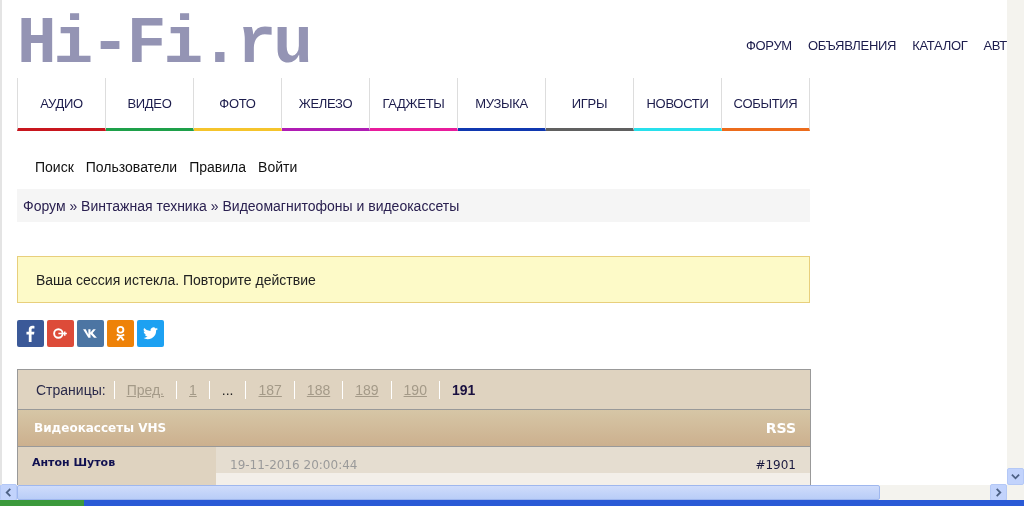 Image resolution: width=1024 pixels, height=506 pixels. What do you see at coordinates (100, 428) in the screenshot?
I see `topic-title: Видеокассеты VHS` at bounding box center [100, 428].